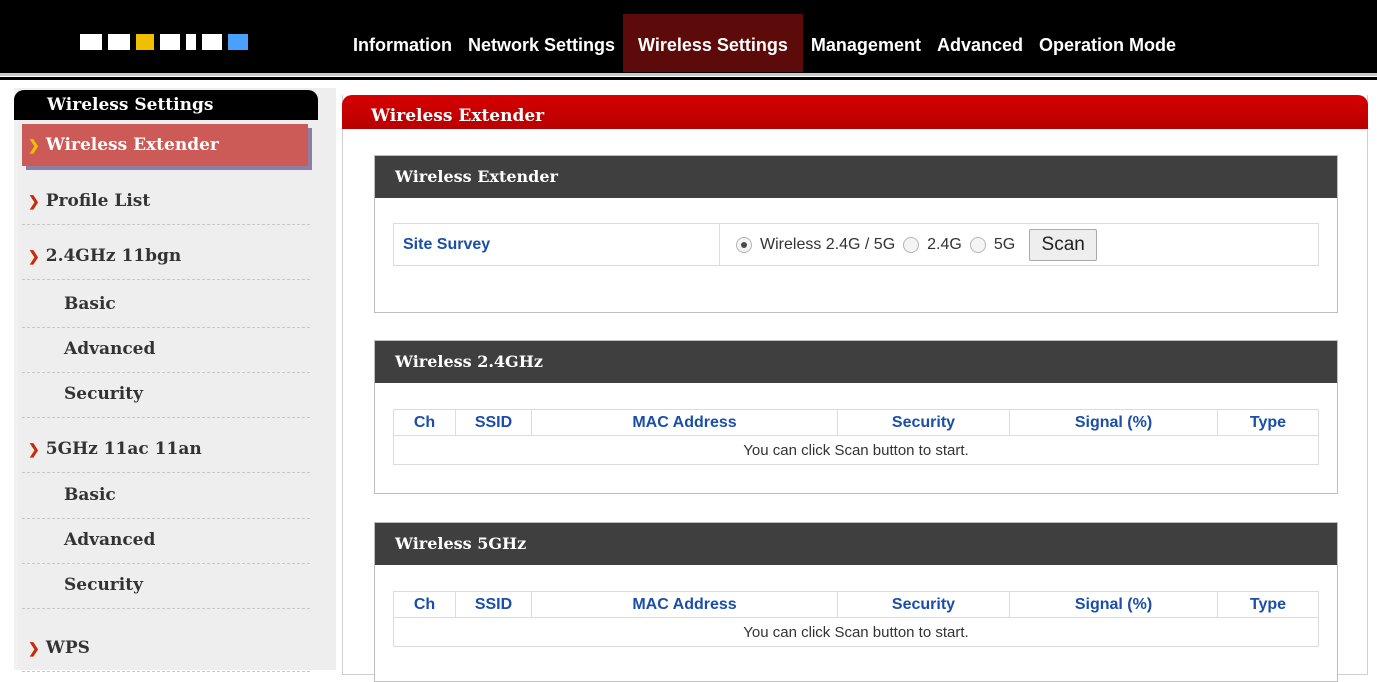 The image size is (1377, 682). Describe the element at coordinates (402, 43) in the screenshot. I see `nav-information: Information` at that location.